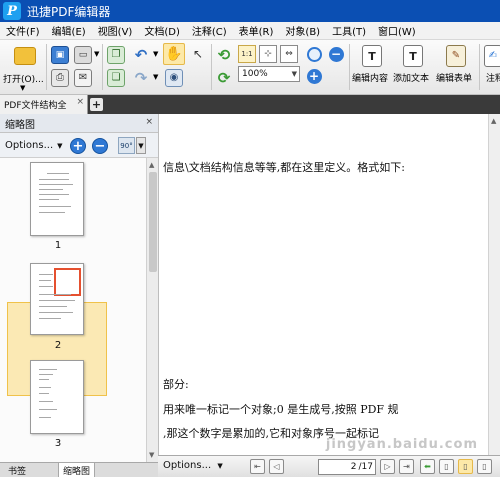 This screenshot has height=477, width=500. Describe the element at coordinates (115, 30) in the screenshot. I see `menu-view: 视图(V)` at that location.